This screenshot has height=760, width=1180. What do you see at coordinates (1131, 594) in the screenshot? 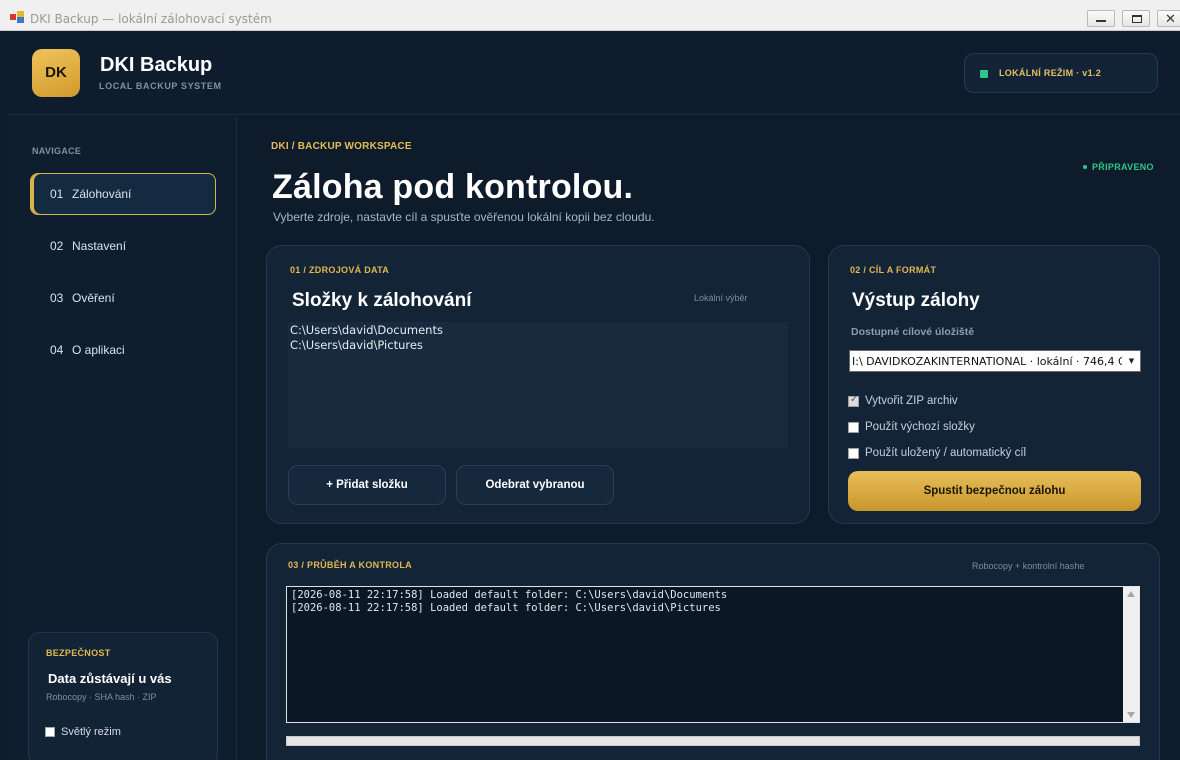
I see `scroll-up-icon` at bounding box center [1131, 594].